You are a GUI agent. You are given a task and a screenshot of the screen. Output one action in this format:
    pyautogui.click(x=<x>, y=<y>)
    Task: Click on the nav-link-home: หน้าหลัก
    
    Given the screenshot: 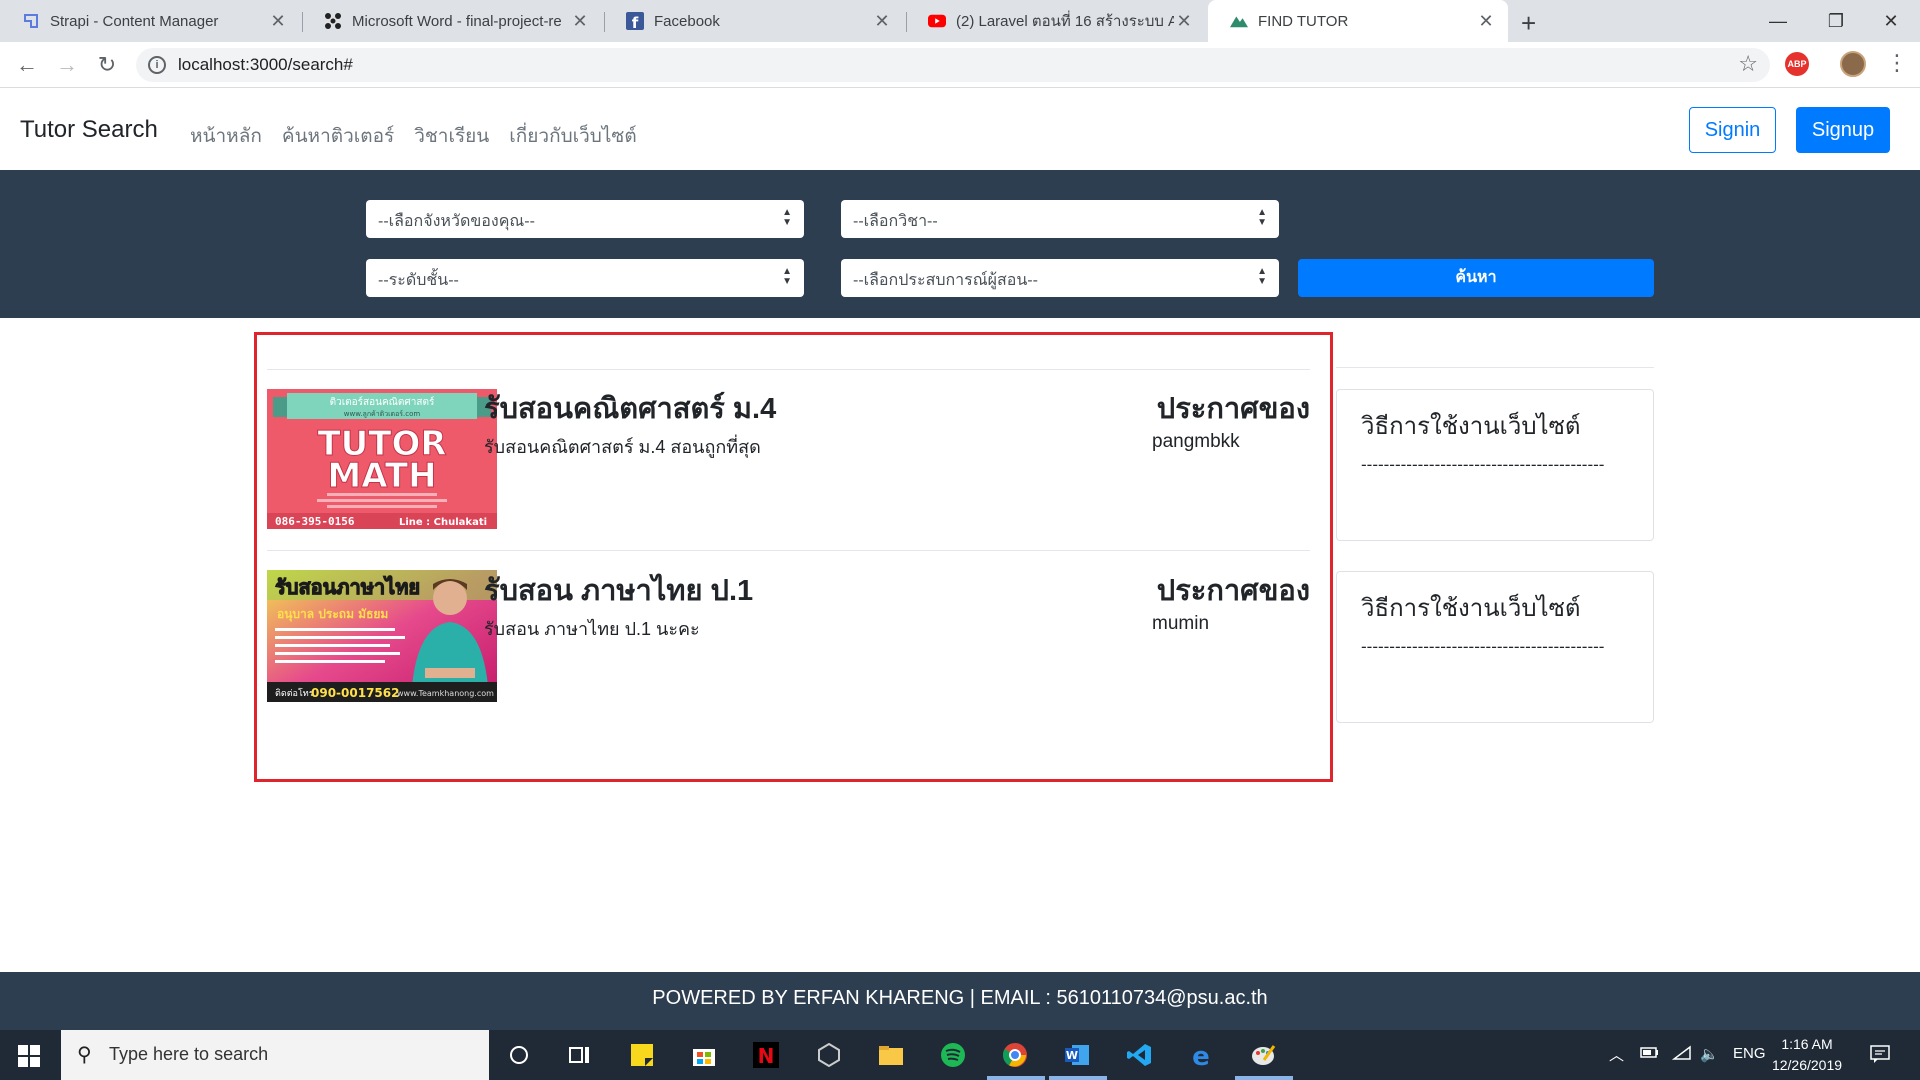 What is the action you would take?
    pyautogui.click(x=226, y=136)
    